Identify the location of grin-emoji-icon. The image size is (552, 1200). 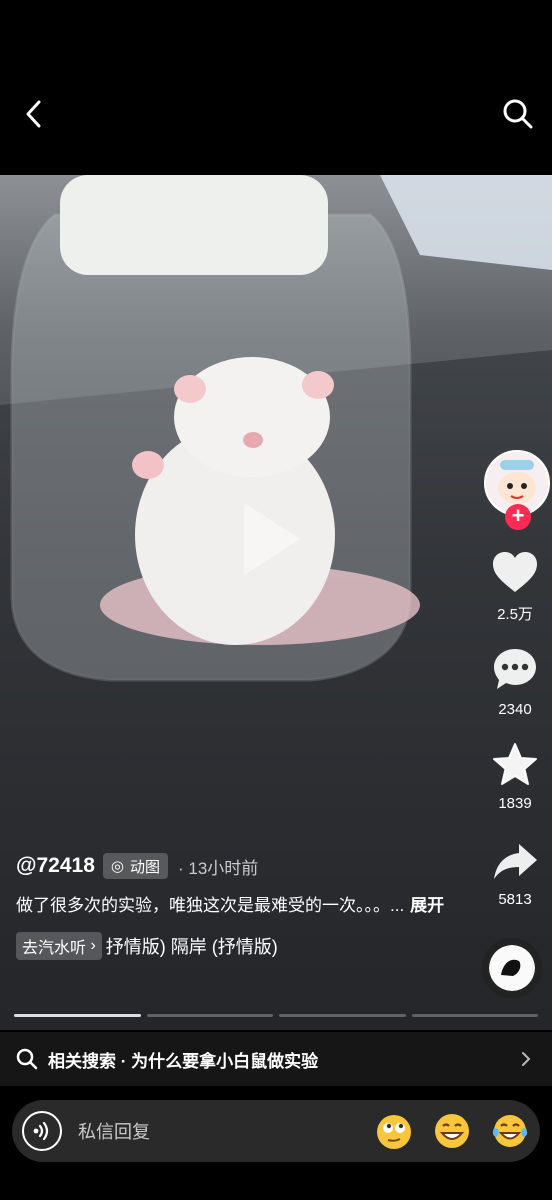
(452, 1131).